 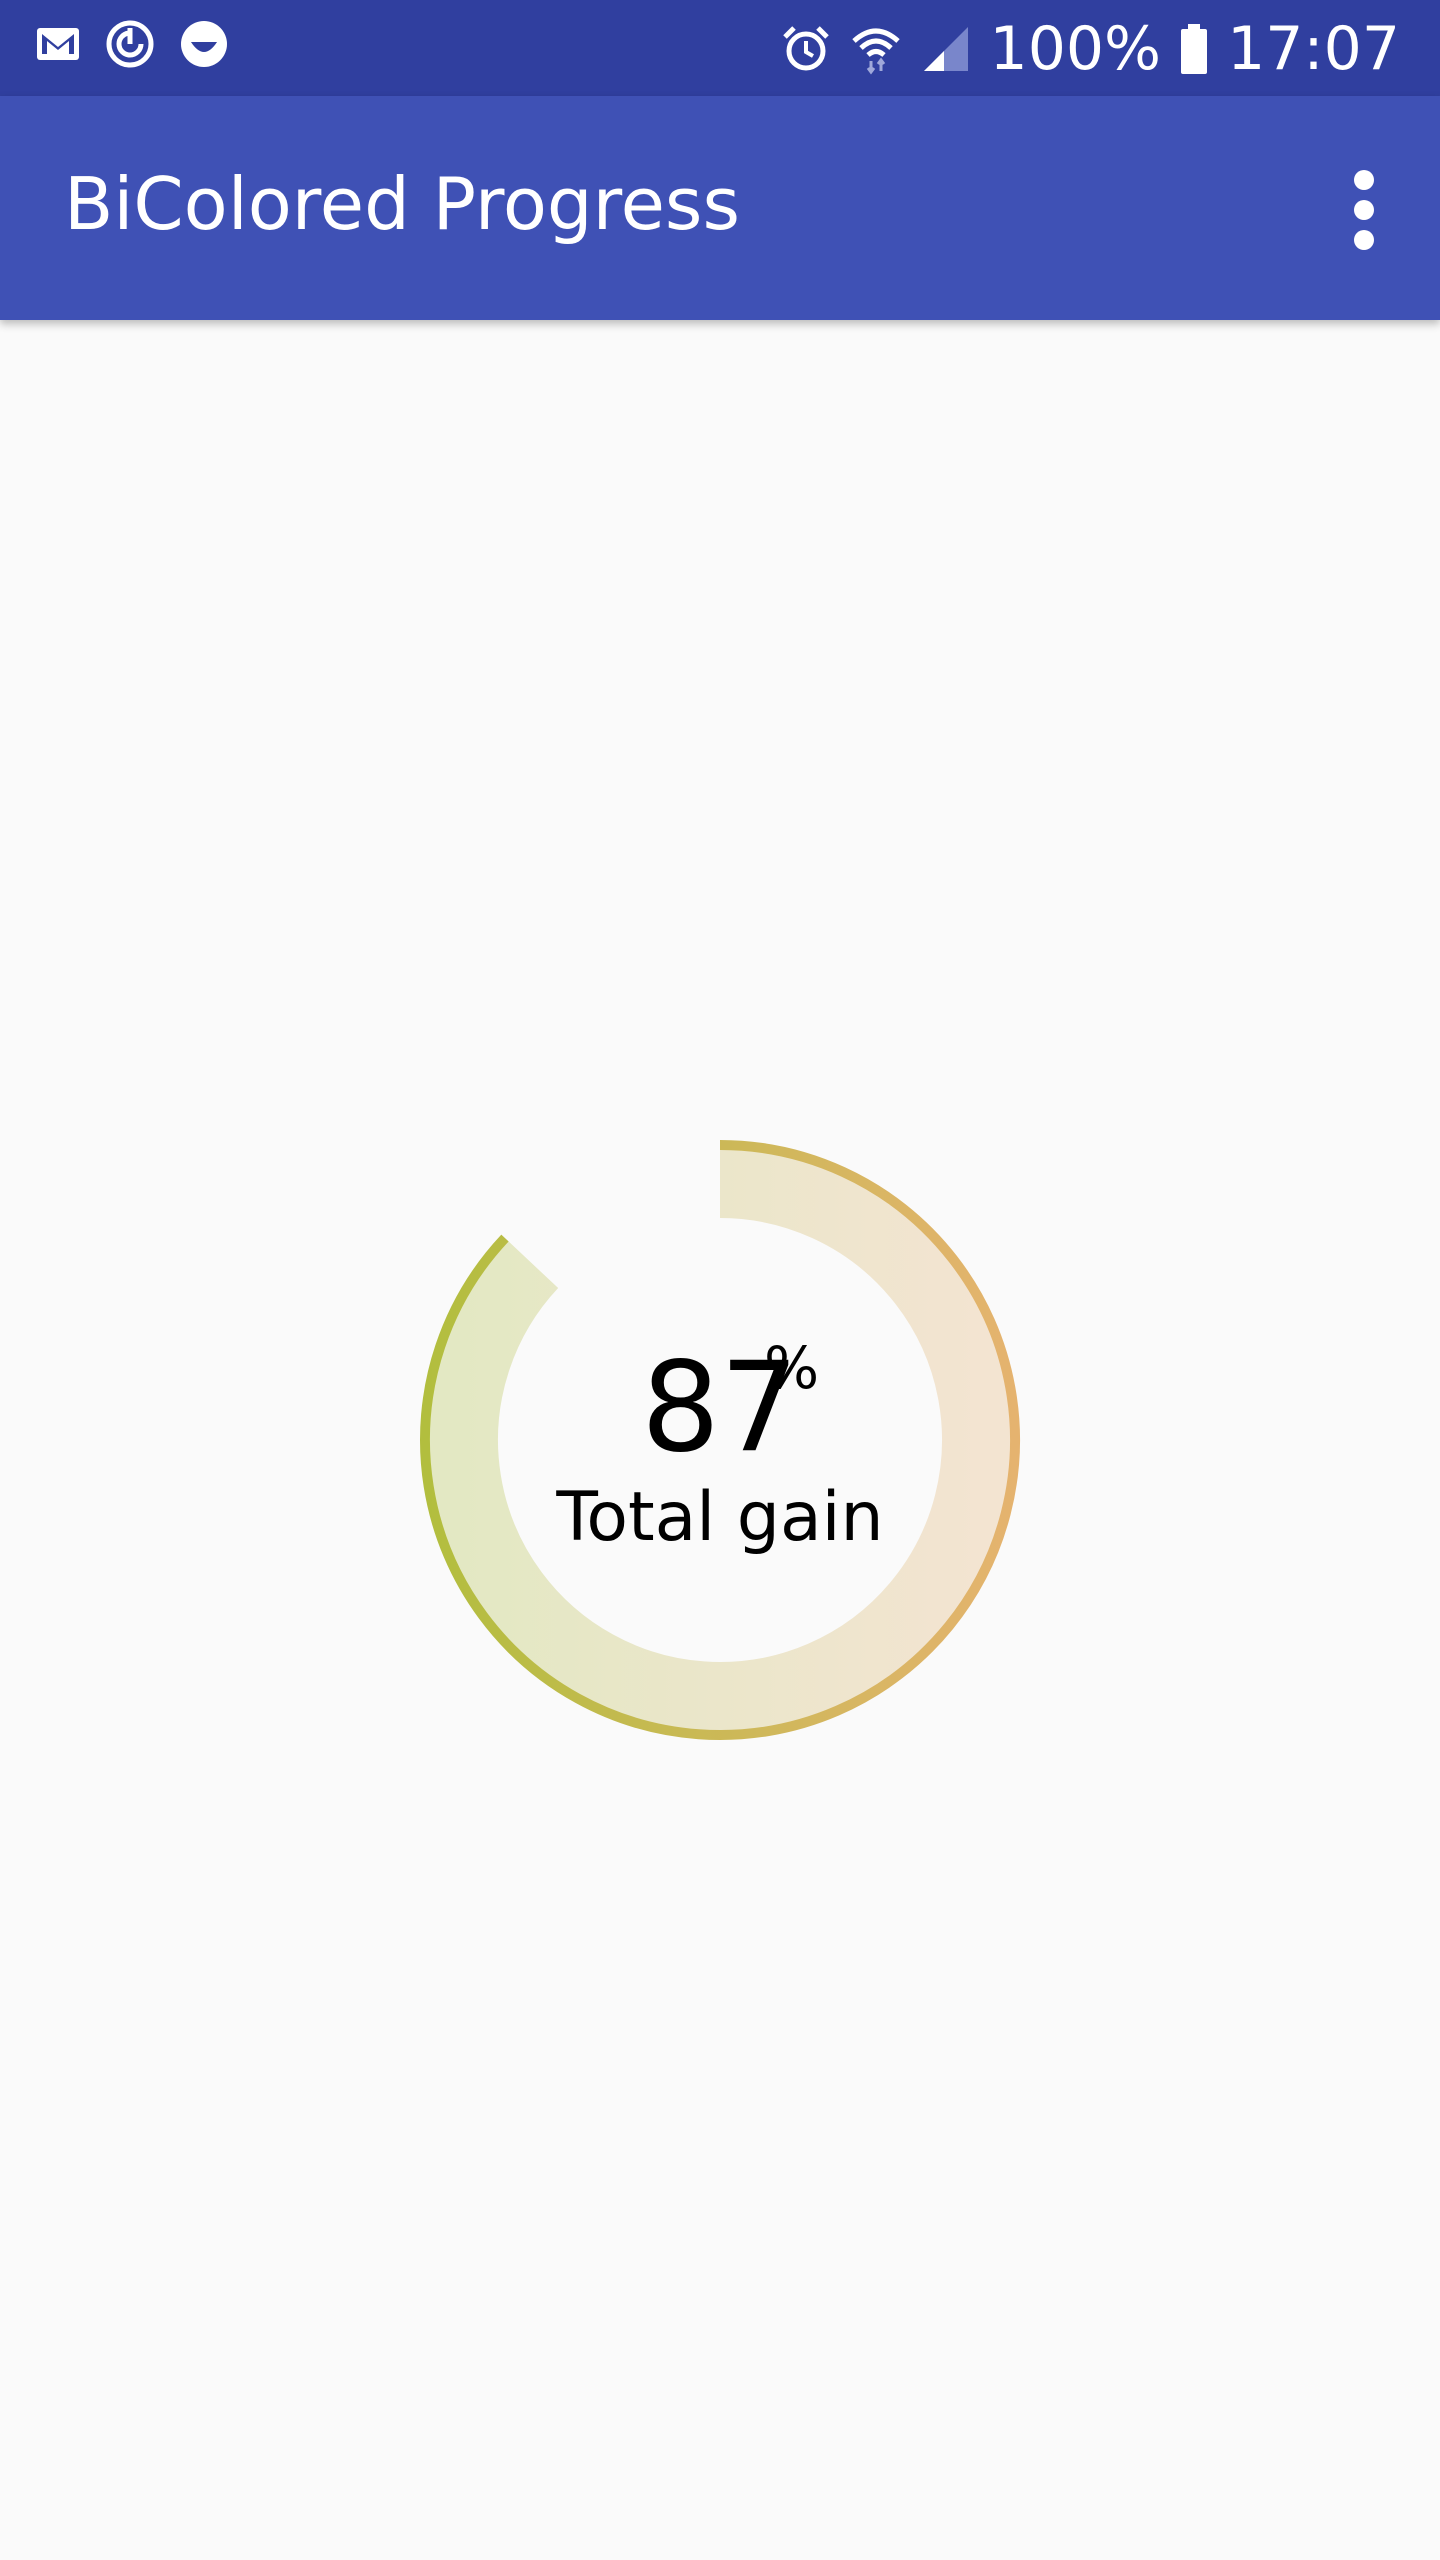 I want to click on app-bar: BiColored Progress, so click(x=720, y=208).